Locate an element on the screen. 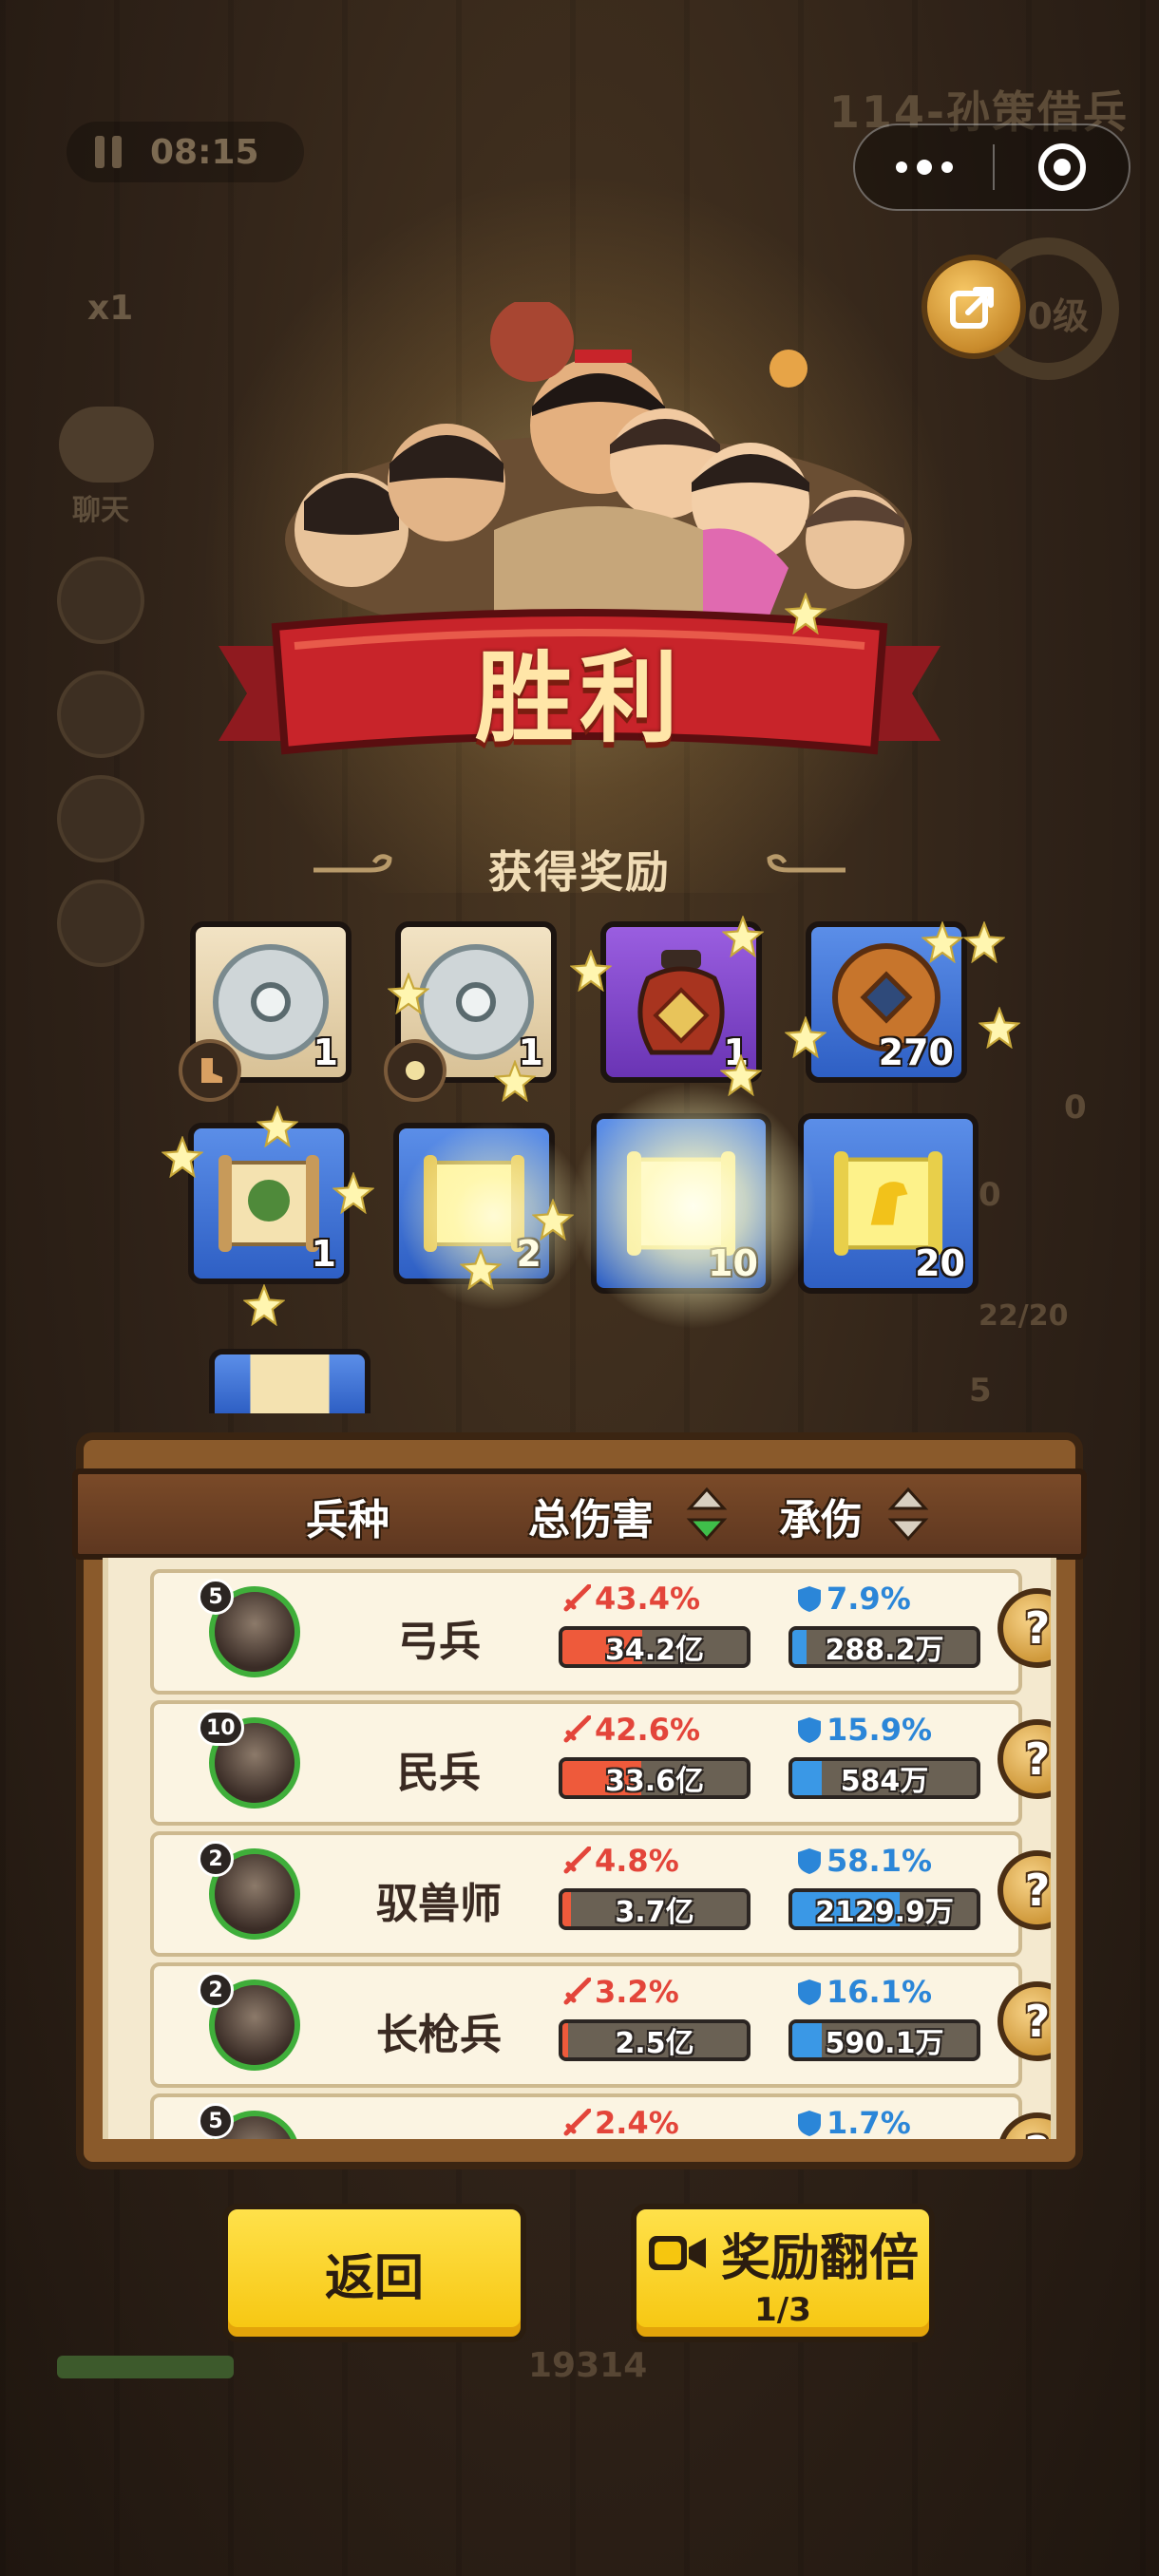  level-ring-label: 0级 is located at coordinates (1058, 316).